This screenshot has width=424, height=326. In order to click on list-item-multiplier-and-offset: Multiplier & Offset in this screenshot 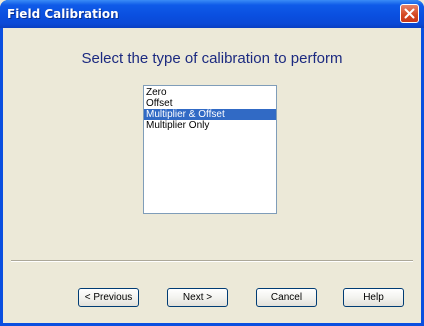, I will do `click(210, 114)`.